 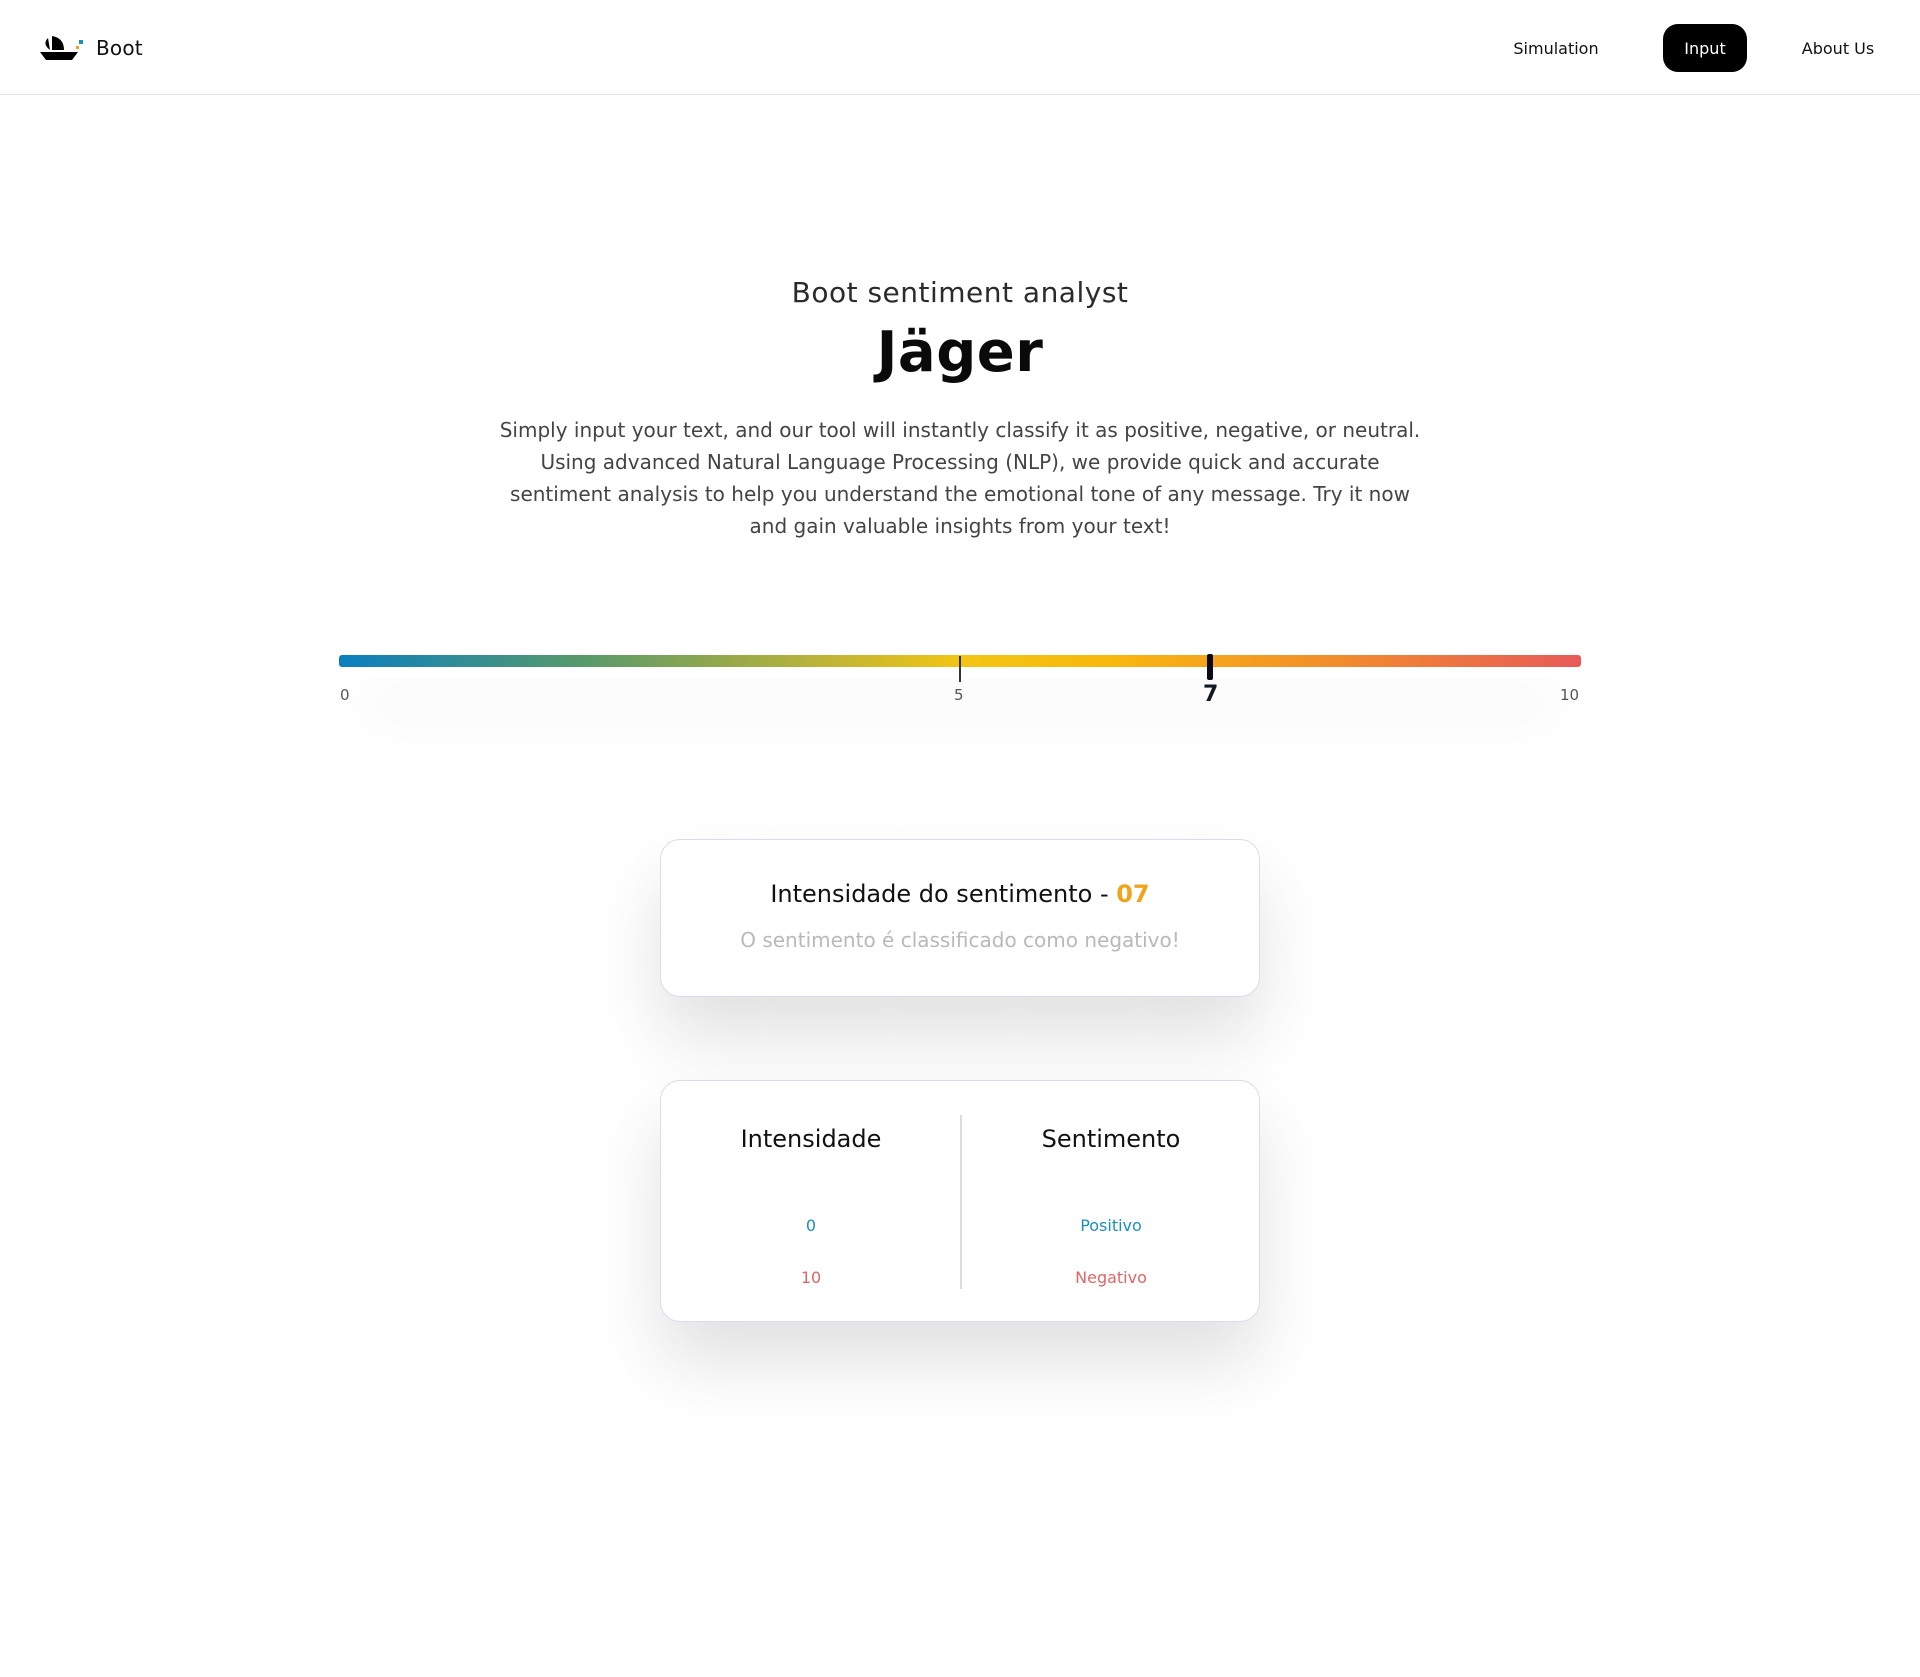 I want to click on result-score: 07, so click(x=1133, y=894).